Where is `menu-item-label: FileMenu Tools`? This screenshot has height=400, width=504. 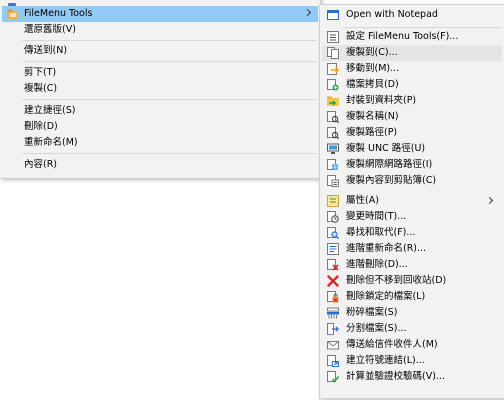
menu-item-label: FileMenu Tools is located at coordinates (58, 13).